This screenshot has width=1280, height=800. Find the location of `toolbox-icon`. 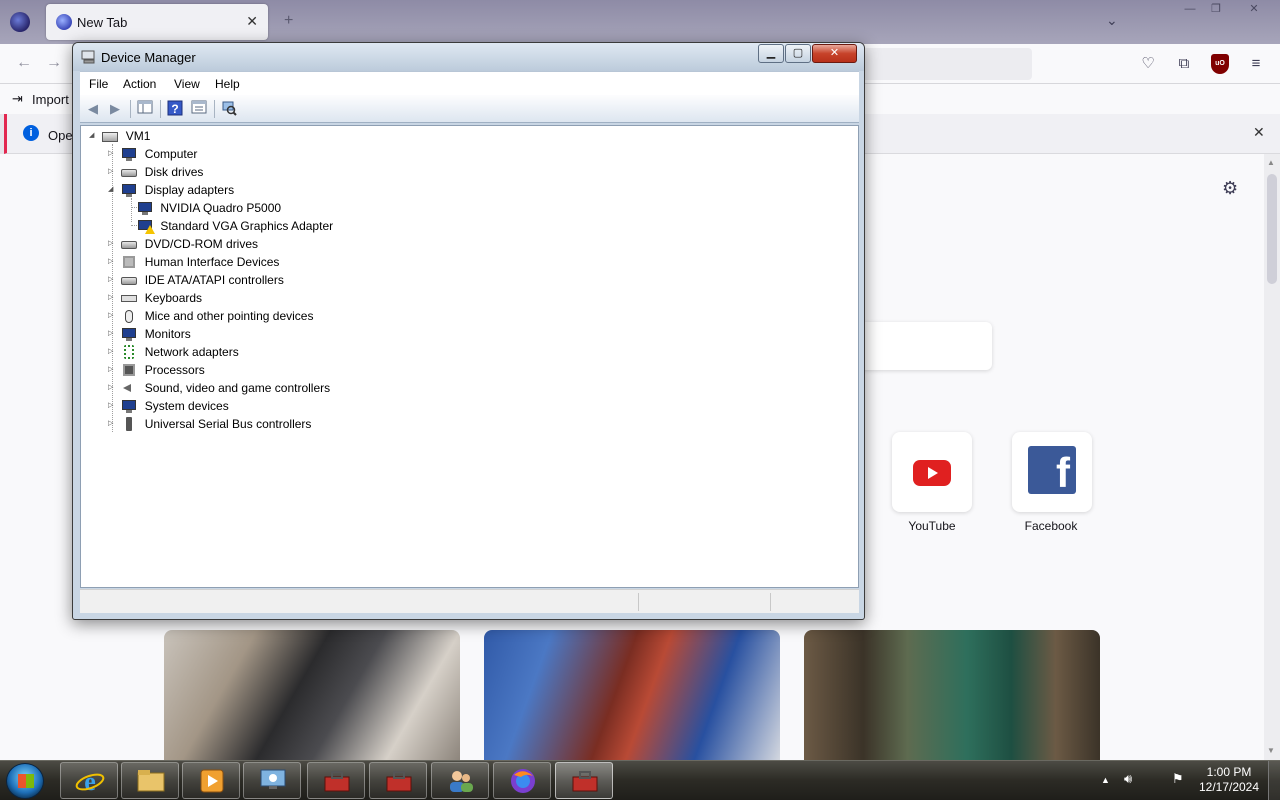

toolbox-icon is located at coordinates (399, 781).